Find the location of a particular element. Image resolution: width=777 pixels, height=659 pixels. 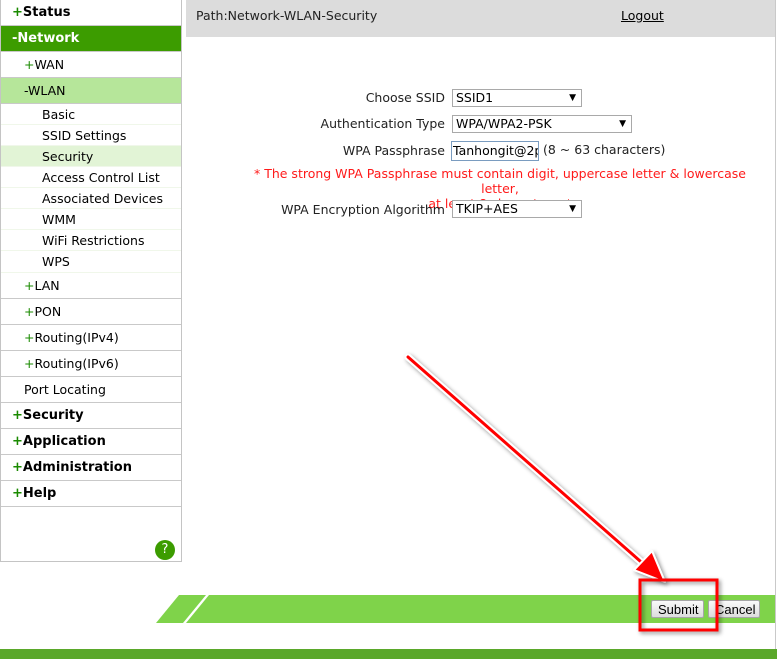

choose-ssid-label: Choose SSID is located at coordinates (405, 97).